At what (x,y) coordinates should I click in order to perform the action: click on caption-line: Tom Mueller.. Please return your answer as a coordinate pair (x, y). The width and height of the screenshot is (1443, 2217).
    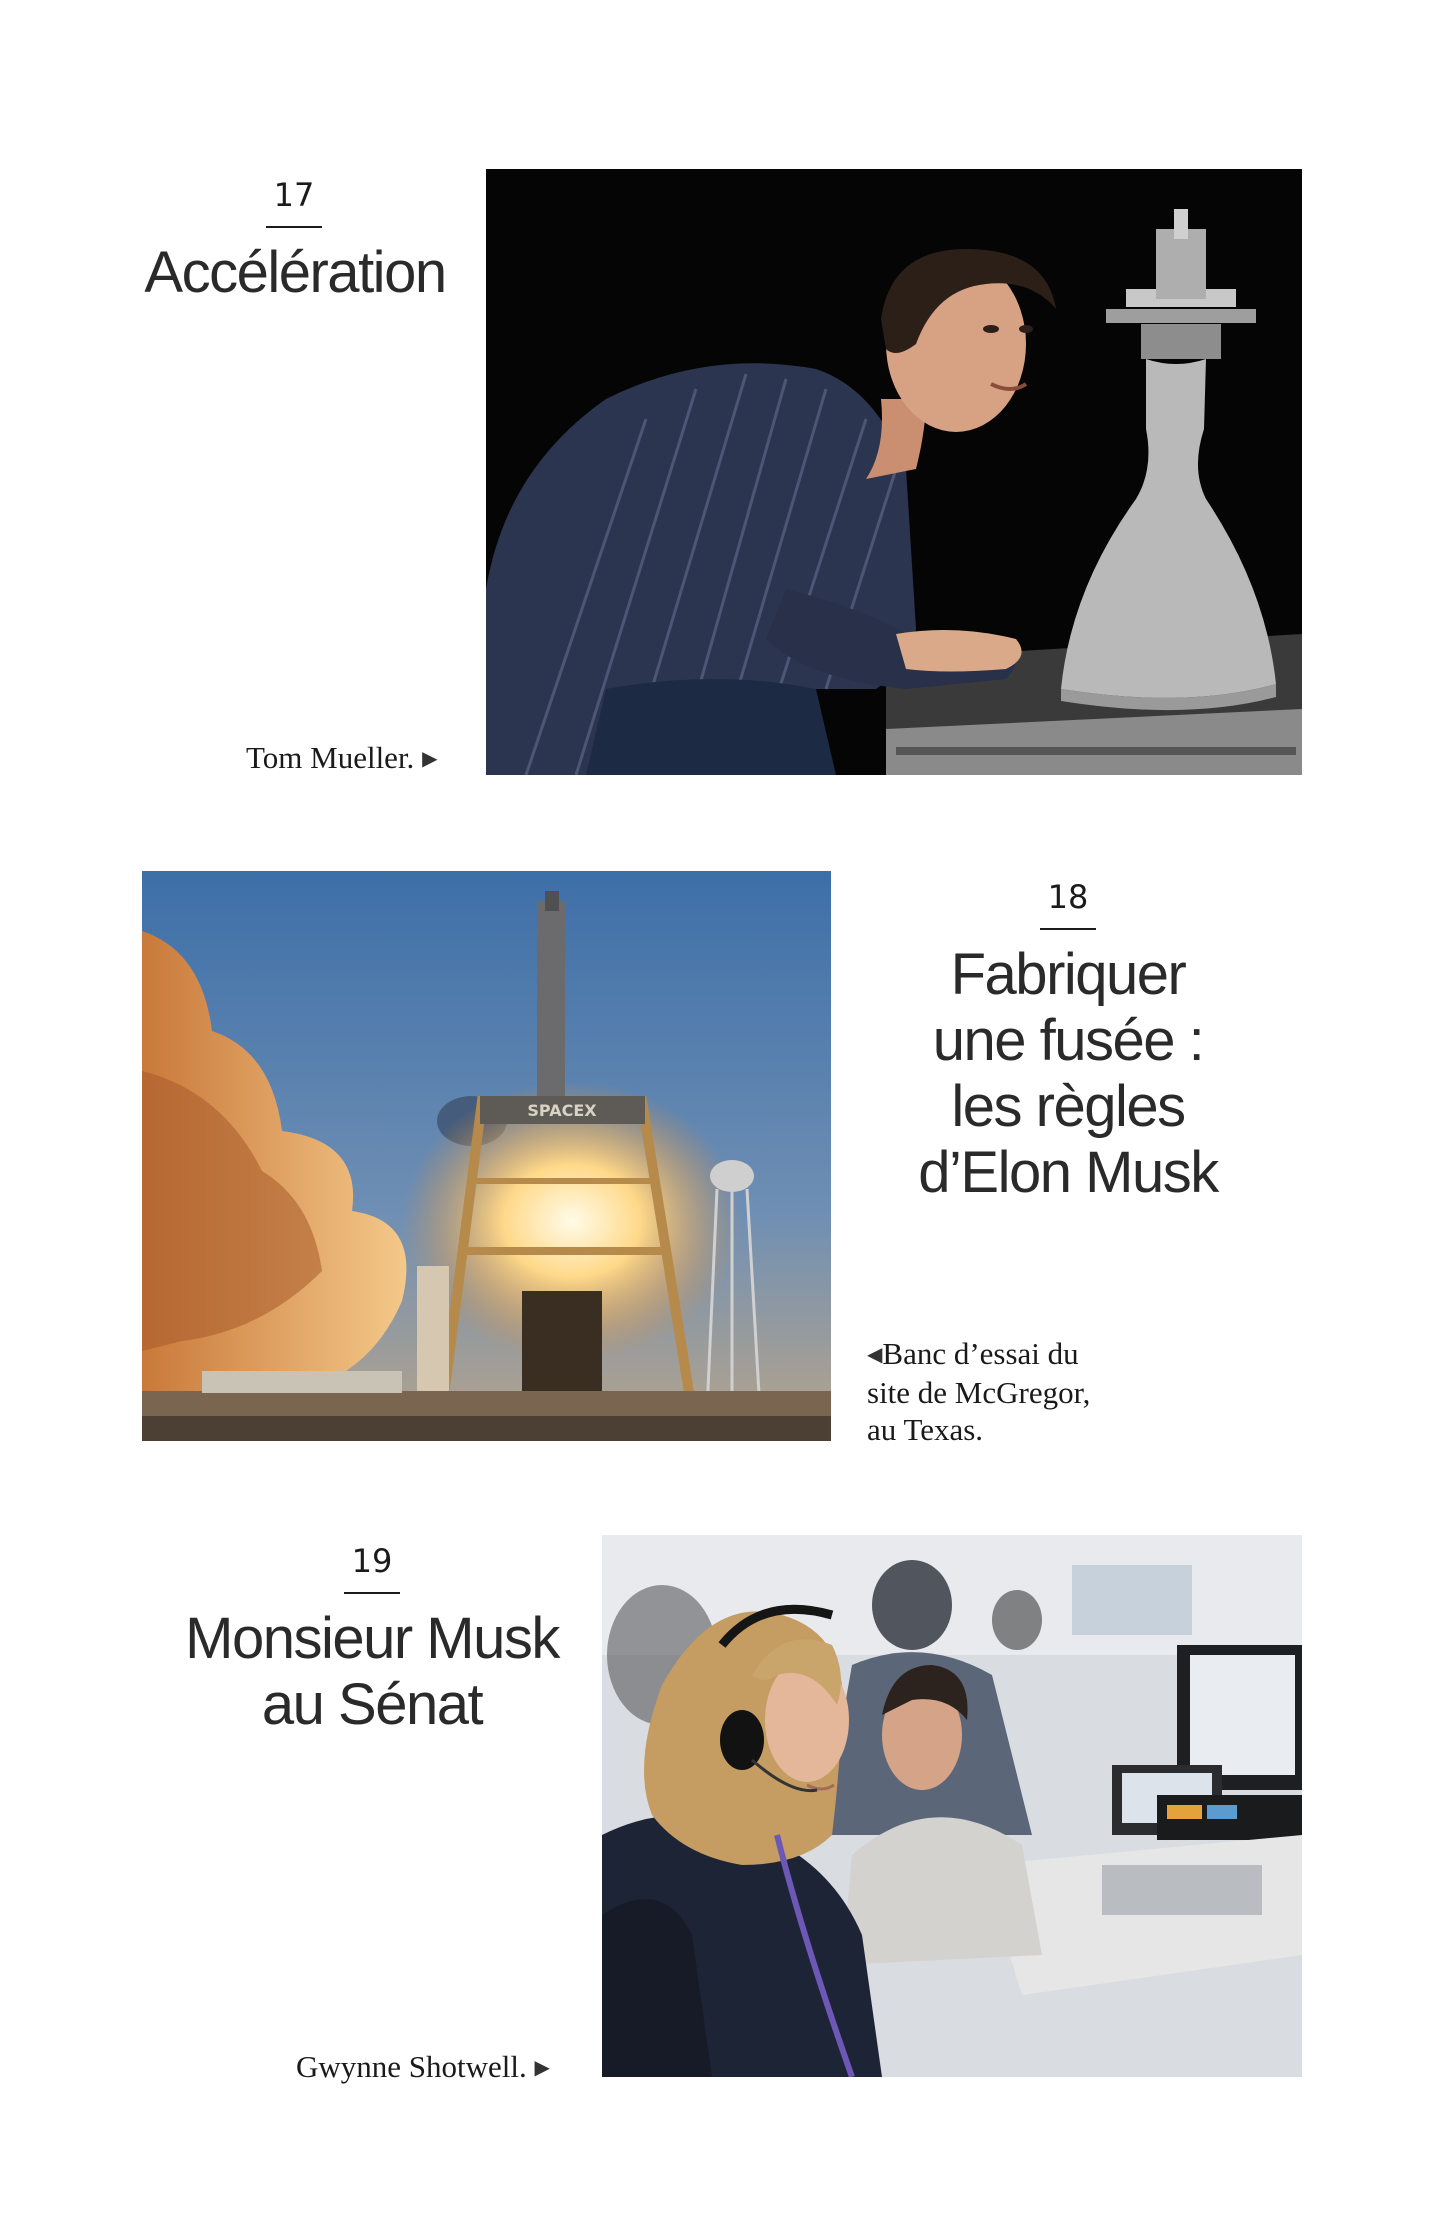
    Looking at the image, I should click on (330, 757).